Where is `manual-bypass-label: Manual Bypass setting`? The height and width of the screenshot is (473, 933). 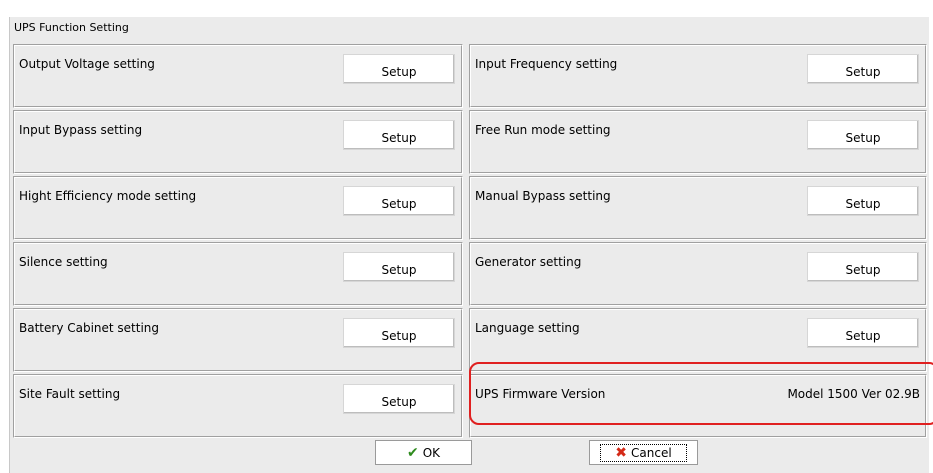
manual-bypass-label: Manual Bypass setting is located at coordinates (543, 196).